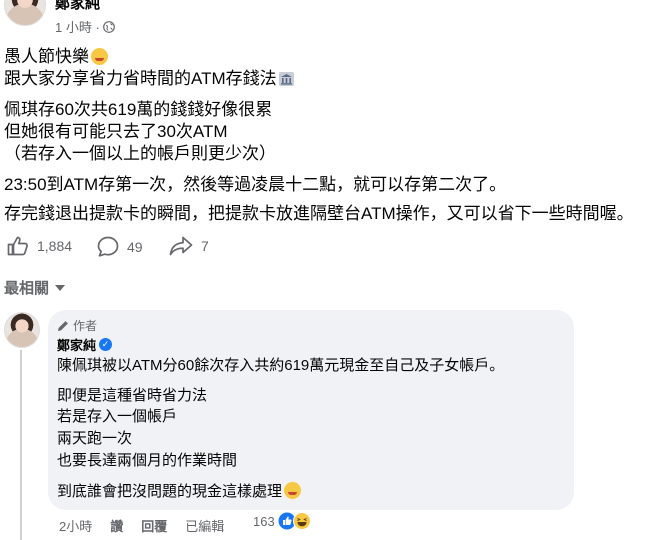 Image resolution: width=653 pixels, height=540 pixels. What do you see at coordinates (109, 27) in the screenshot?
I see `globe-icon` at bounding box center [109, 27].